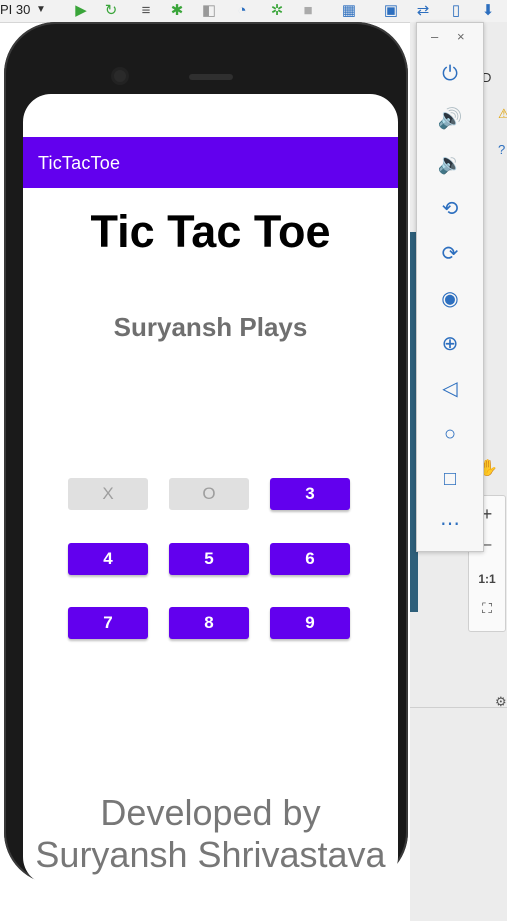  Describe the element at coordinates (210, 854) in the screenshot. I see `credit-line-2: Suryansh Shrivastava` at that location.